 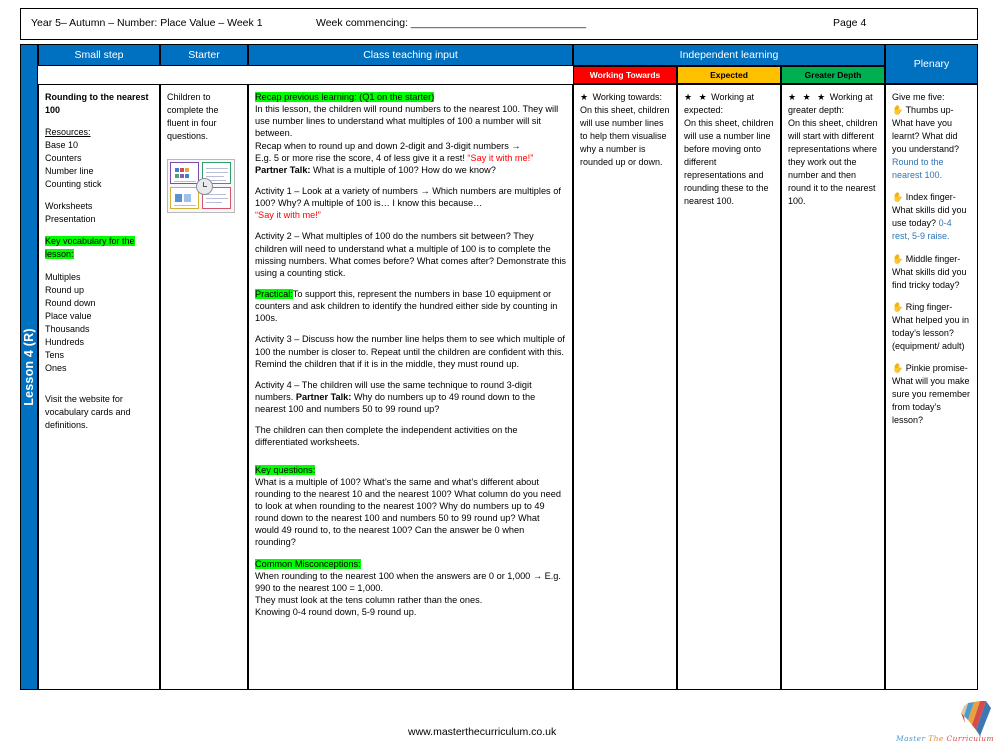 What do you see at coordinates (201, 186) in the screenshot?
I see `starter-worksheet-thumbnail` at bounding box center [201, 186].